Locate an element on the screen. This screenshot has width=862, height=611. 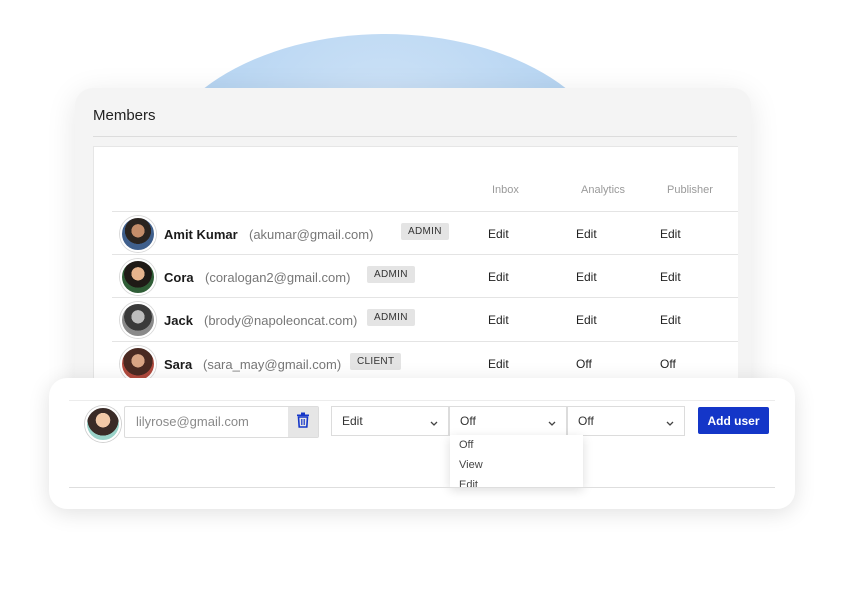
inbox-select-value: Edit is located at coordinates (352, 421).